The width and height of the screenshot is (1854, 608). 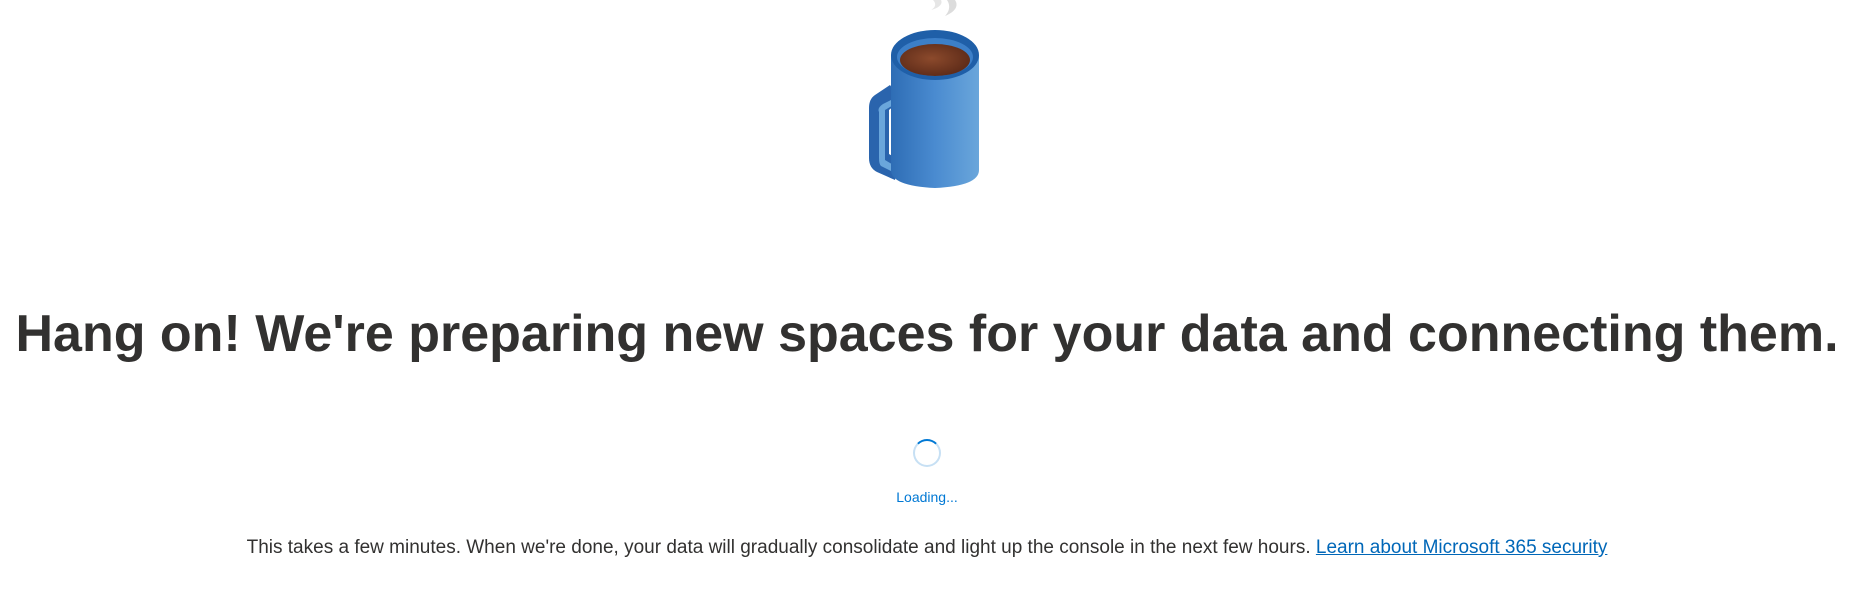 I want to click on loading-spinner-container, so click(x=927, y=455).